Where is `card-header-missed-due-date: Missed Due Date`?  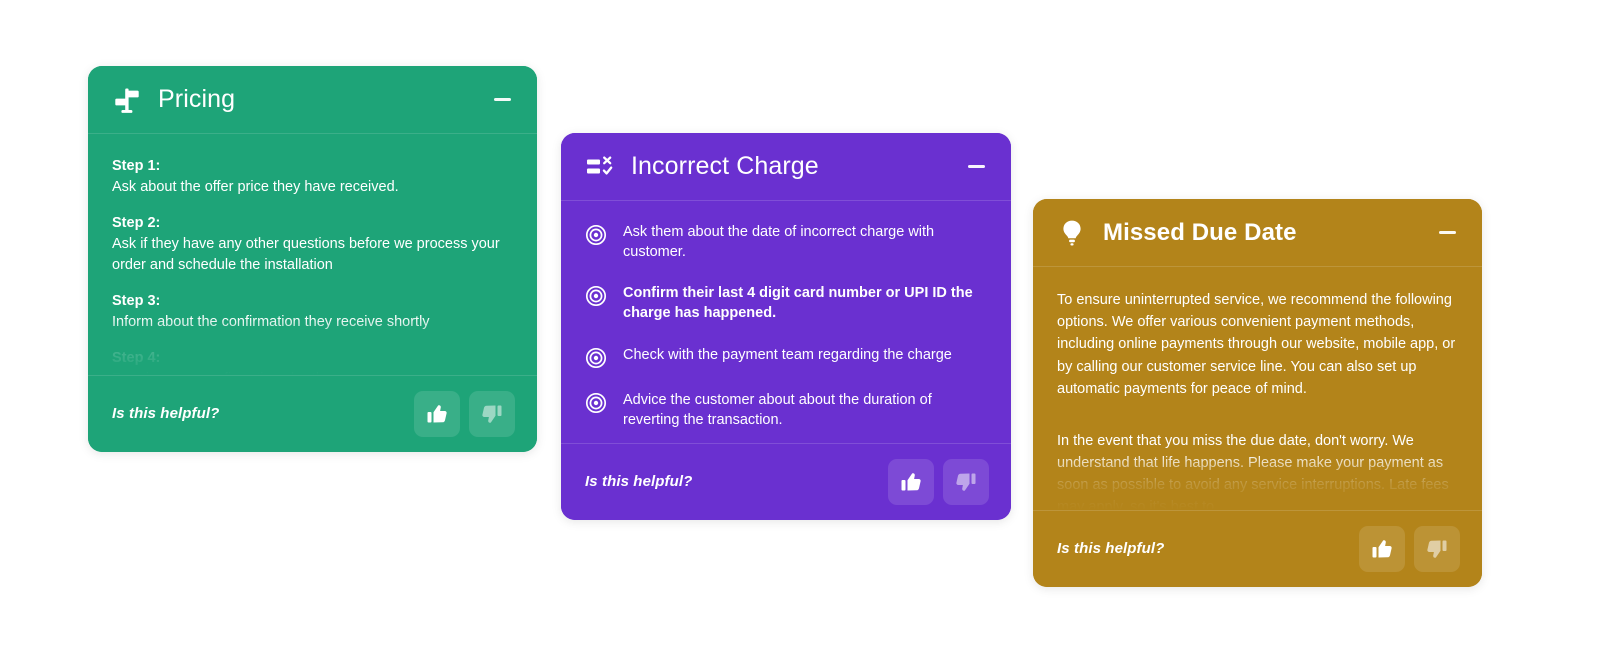
card-header-missed-due-date: Missed Due Date is located at coordinates (1257, 232).